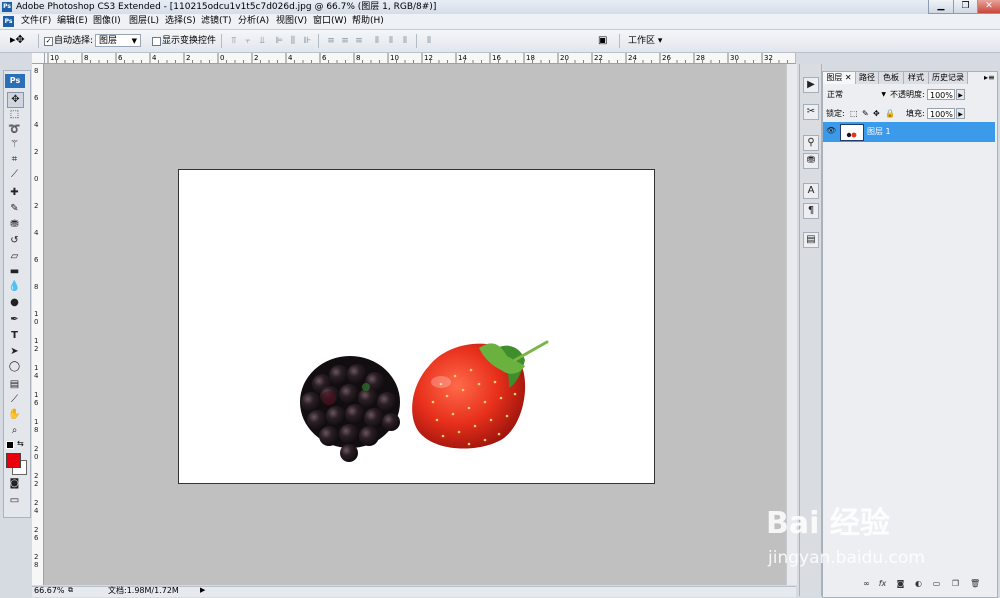 The width and height of the screenshot is (1000, 598). I want to click on menu-analysis: 分析(A), so click(253, 21).